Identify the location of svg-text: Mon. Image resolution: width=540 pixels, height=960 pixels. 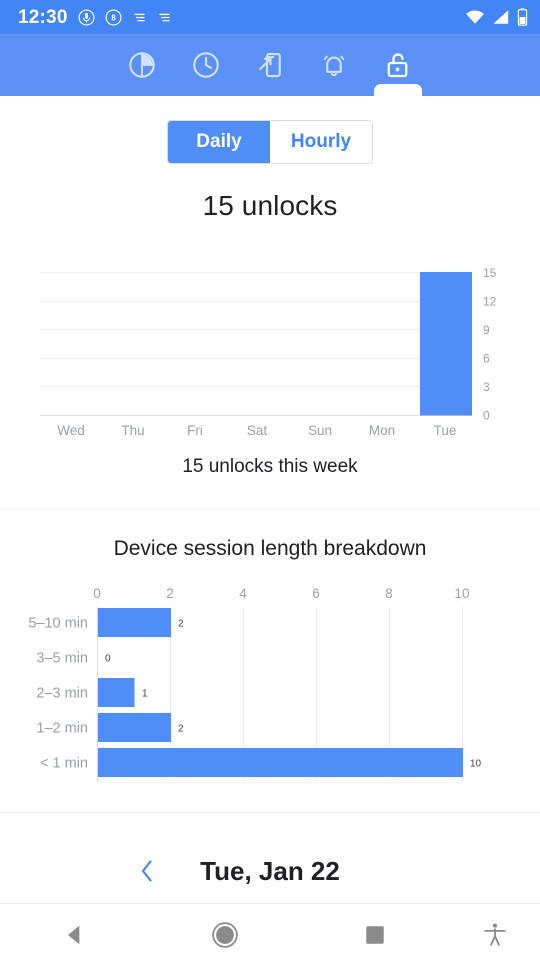
(382, 430).